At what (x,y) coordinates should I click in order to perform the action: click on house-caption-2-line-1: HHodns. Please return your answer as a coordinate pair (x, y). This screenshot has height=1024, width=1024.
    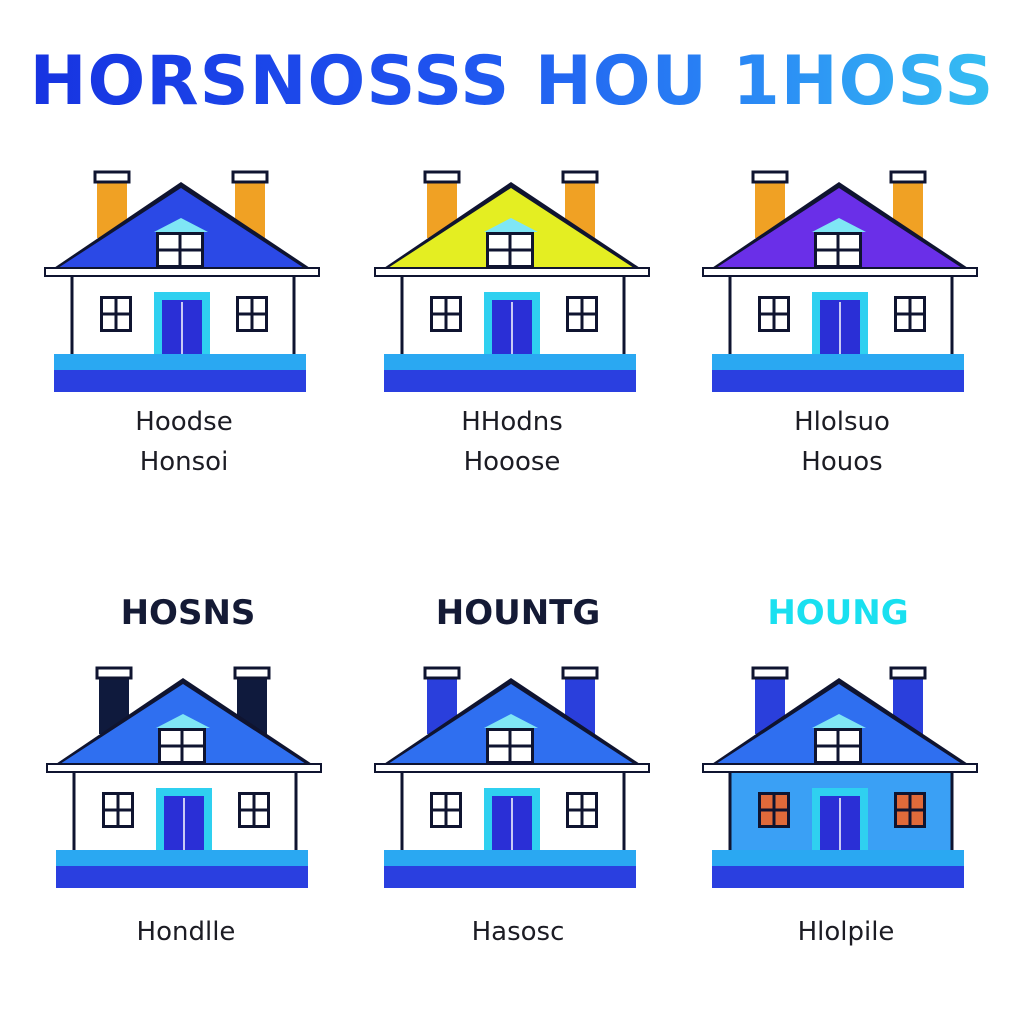
    Looking at the image, I should click on (512, 422).